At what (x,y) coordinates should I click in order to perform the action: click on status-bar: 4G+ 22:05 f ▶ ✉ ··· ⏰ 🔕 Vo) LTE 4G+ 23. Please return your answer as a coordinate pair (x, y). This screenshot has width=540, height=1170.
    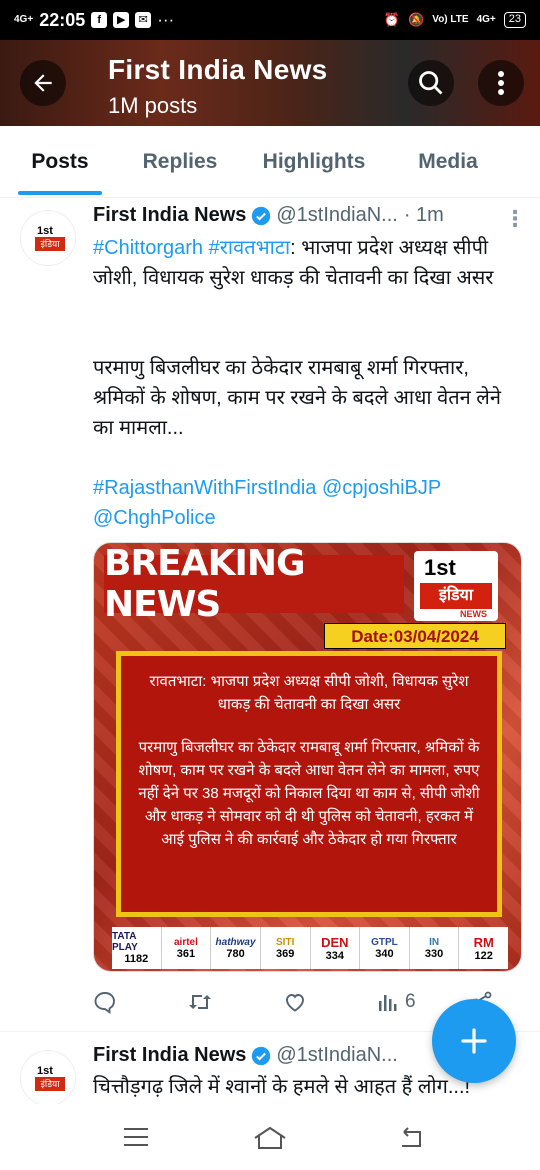
    Looking at the image, I should click on (270, 20).